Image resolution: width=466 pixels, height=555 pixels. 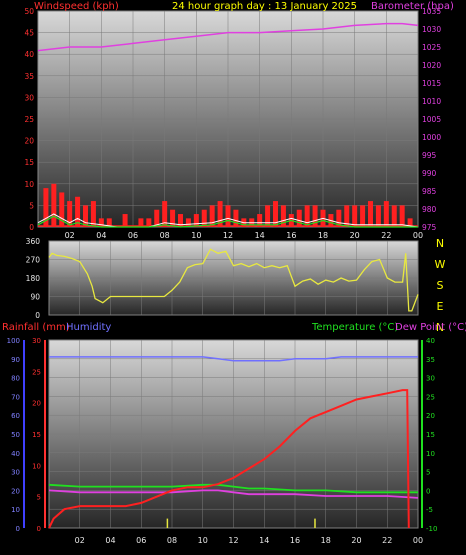 I want to click on temperature-time-tick: 04, so click(x=110, y=540).